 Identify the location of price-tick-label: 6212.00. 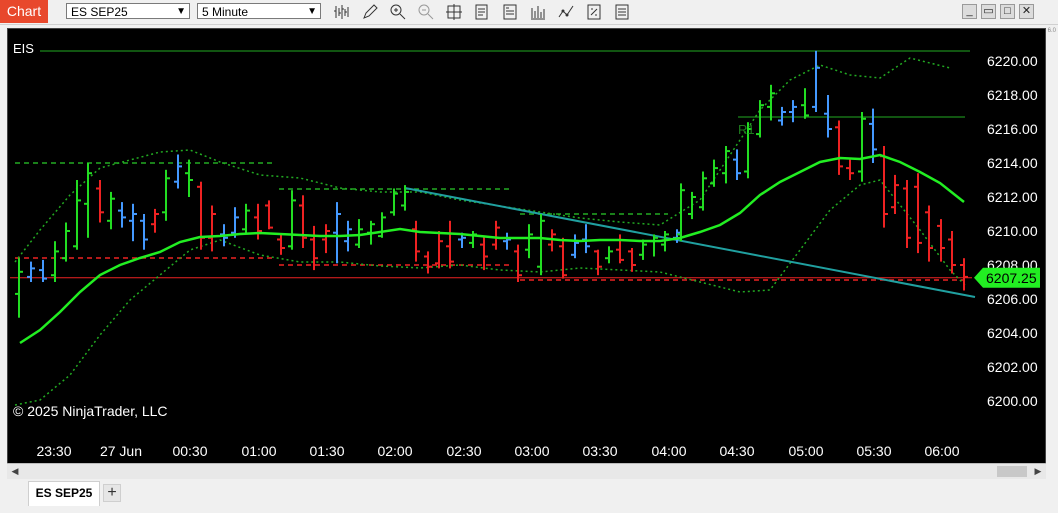
(1012, 197).